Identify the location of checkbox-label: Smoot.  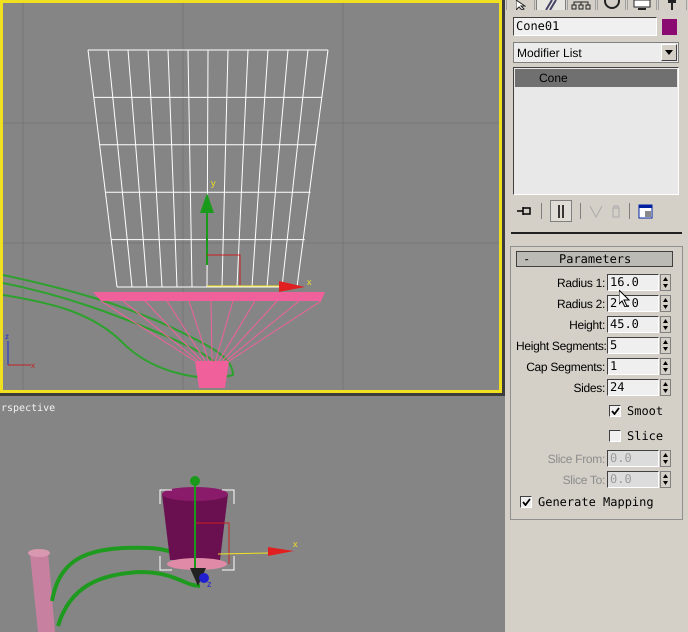
(645, 411).